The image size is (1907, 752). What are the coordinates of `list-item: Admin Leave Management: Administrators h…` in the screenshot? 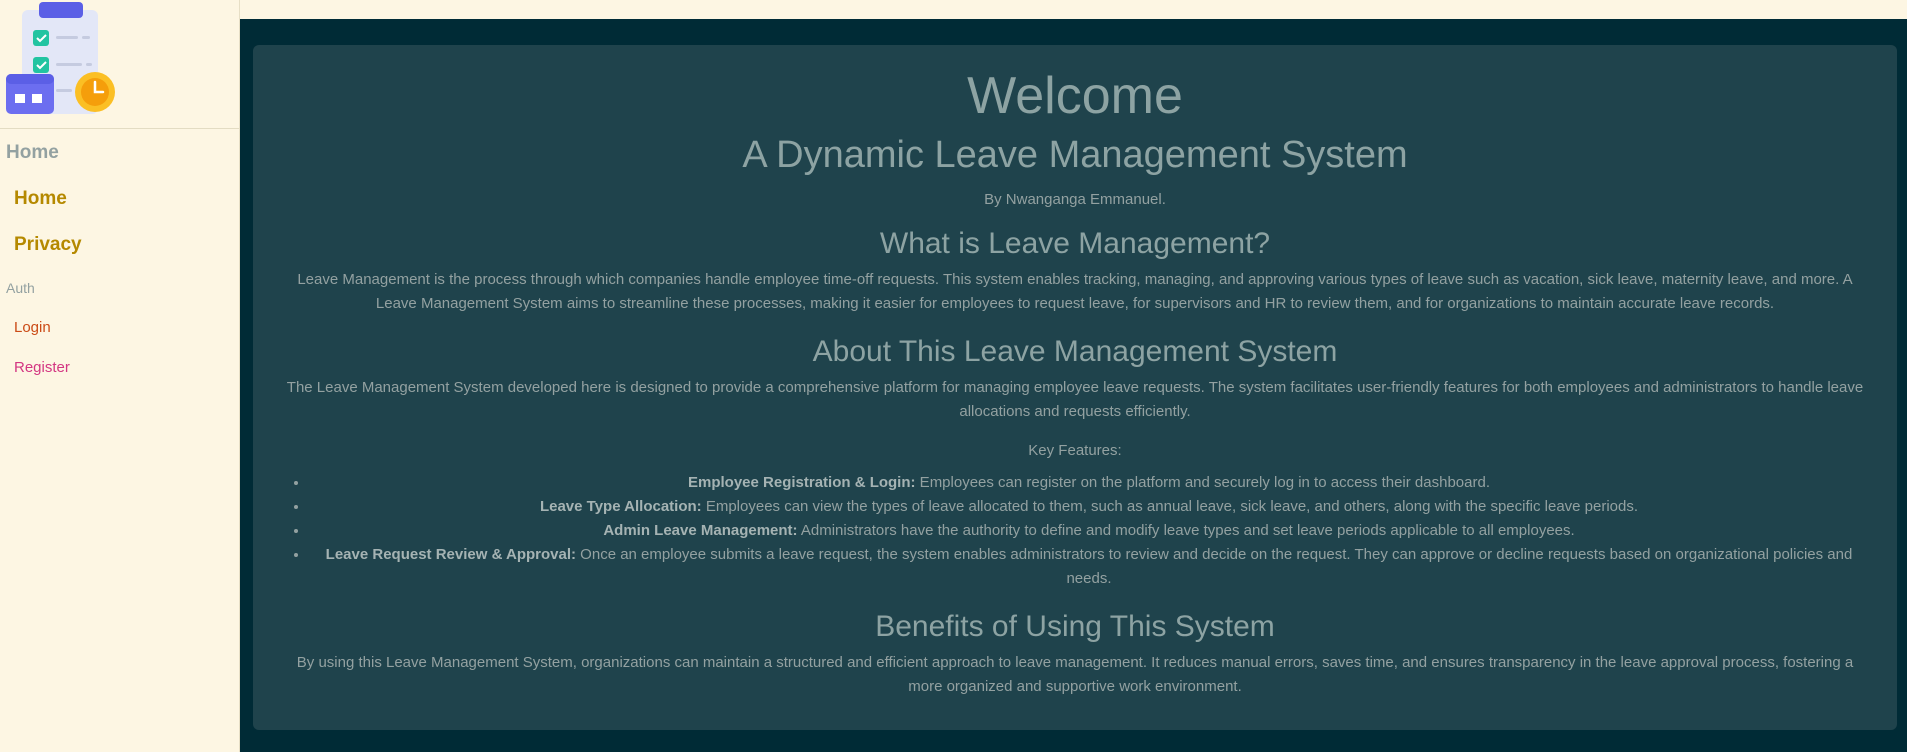 It's located at (1089, 531).